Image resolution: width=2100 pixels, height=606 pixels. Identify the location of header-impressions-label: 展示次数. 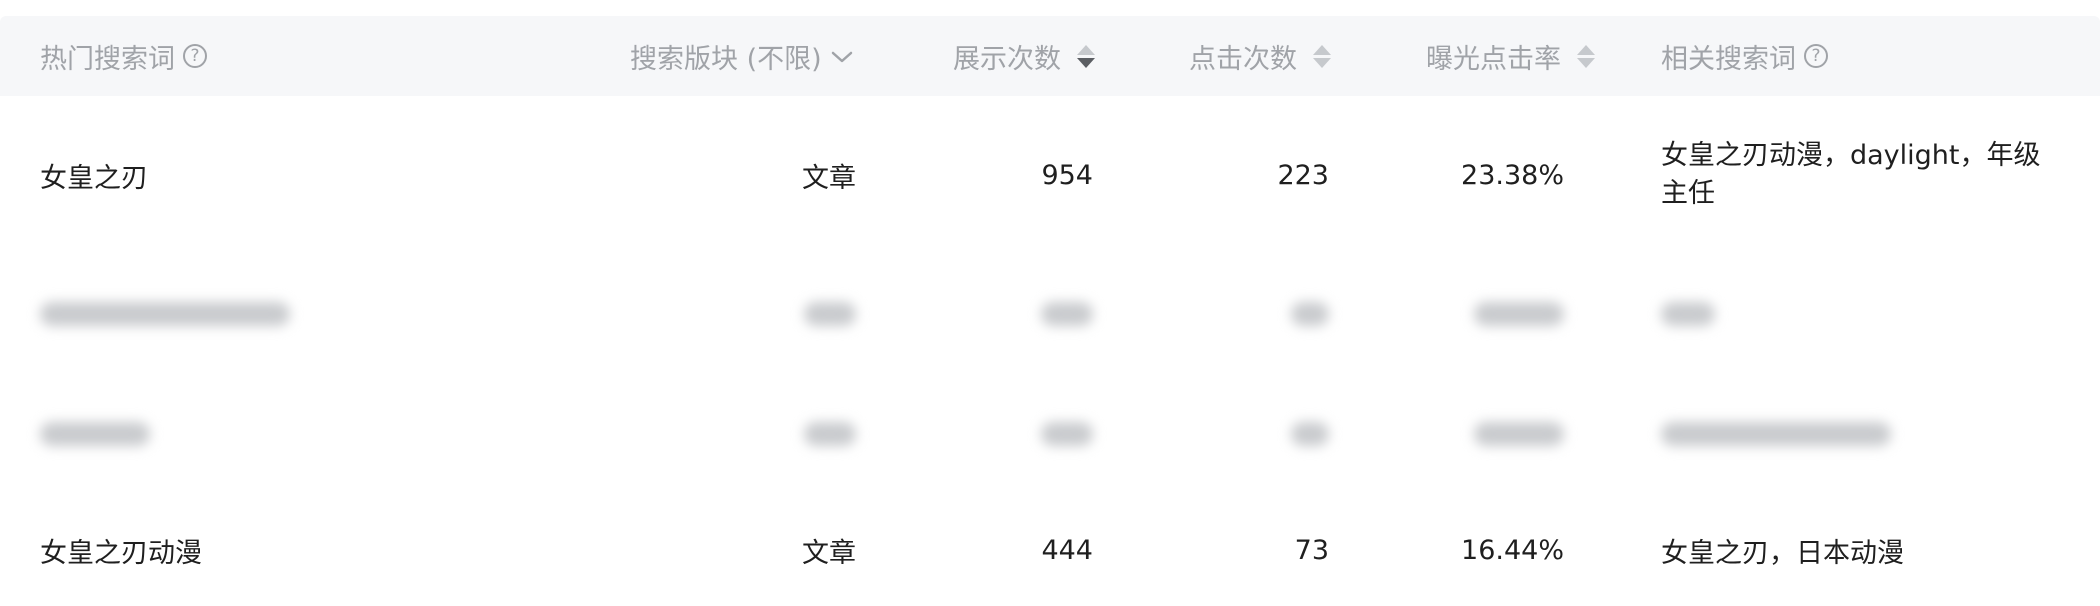
(1007, 59).